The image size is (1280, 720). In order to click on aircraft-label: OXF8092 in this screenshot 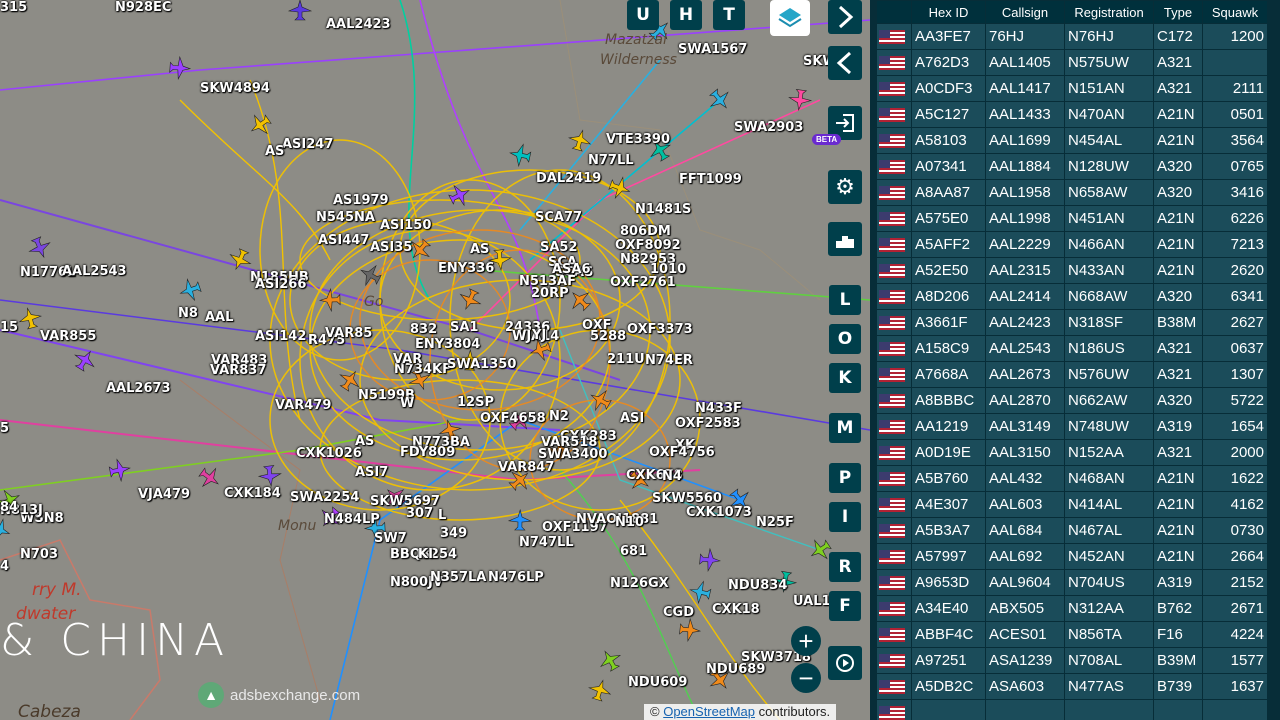, I will do `click(648, 245)`.